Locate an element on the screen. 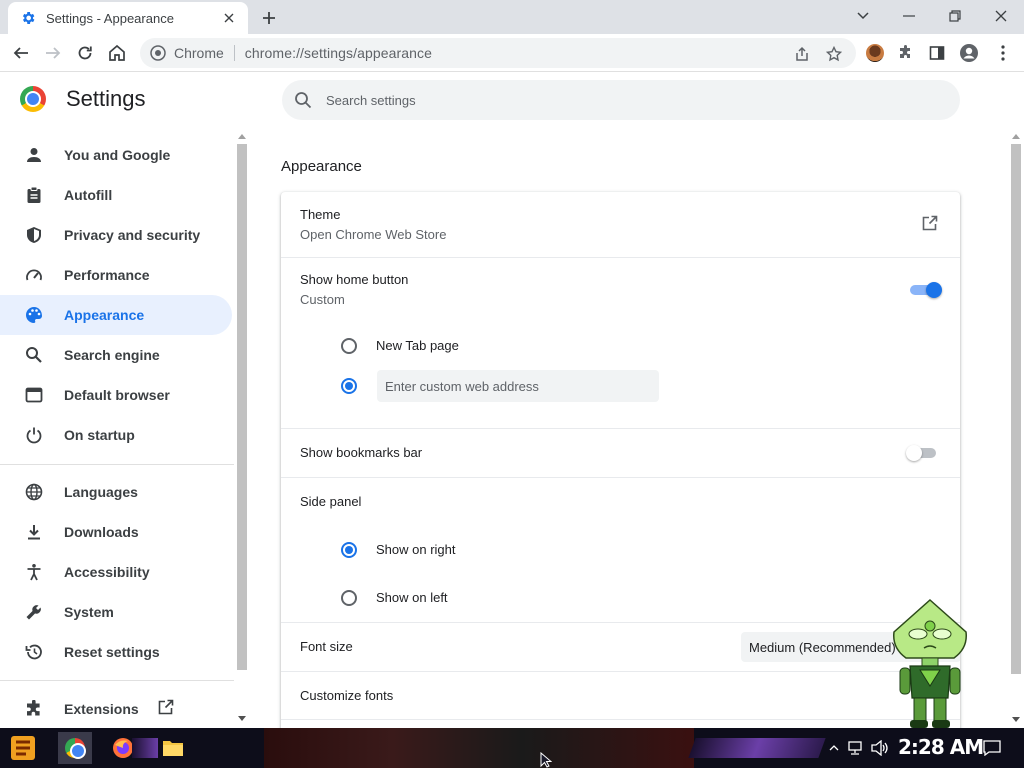  open-in-new-icon is located at coordinates (930, 225).